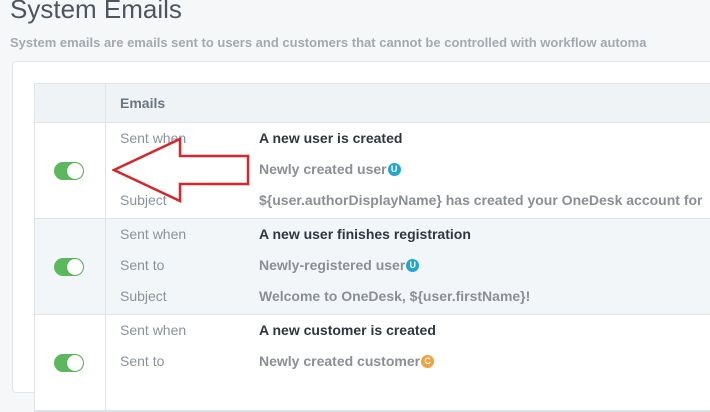 The height and width of the screenshot is (412, 710). I want to click on toggle-column-header, so click(70, 103).